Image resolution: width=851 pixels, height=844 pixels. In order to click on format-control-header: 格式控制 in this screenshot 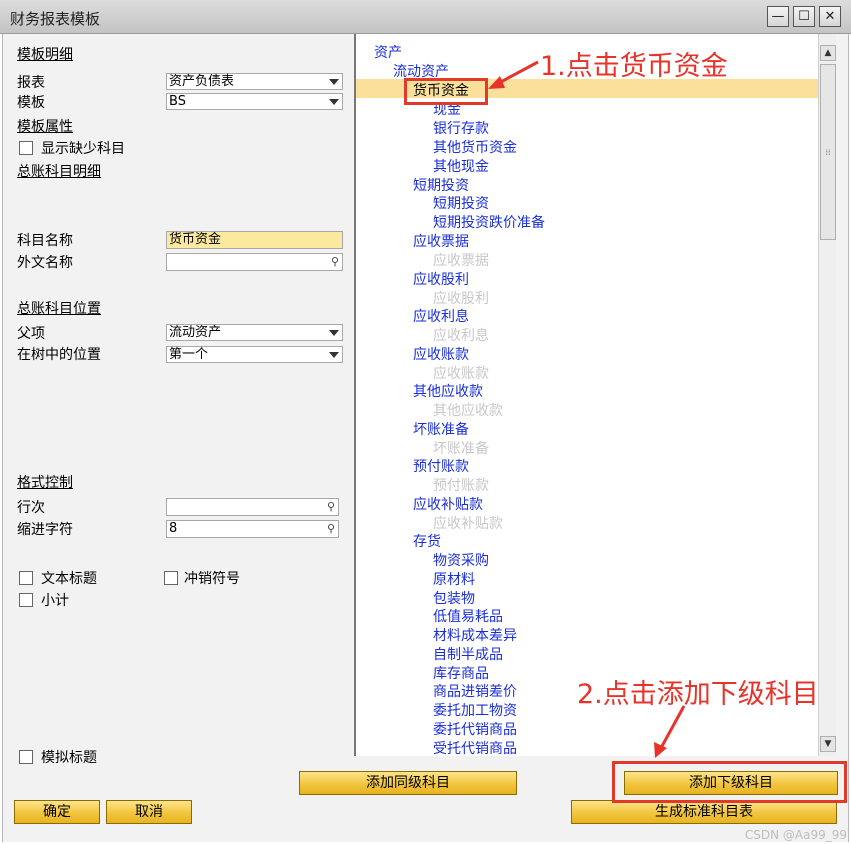, I will do `click(45, 483)`.